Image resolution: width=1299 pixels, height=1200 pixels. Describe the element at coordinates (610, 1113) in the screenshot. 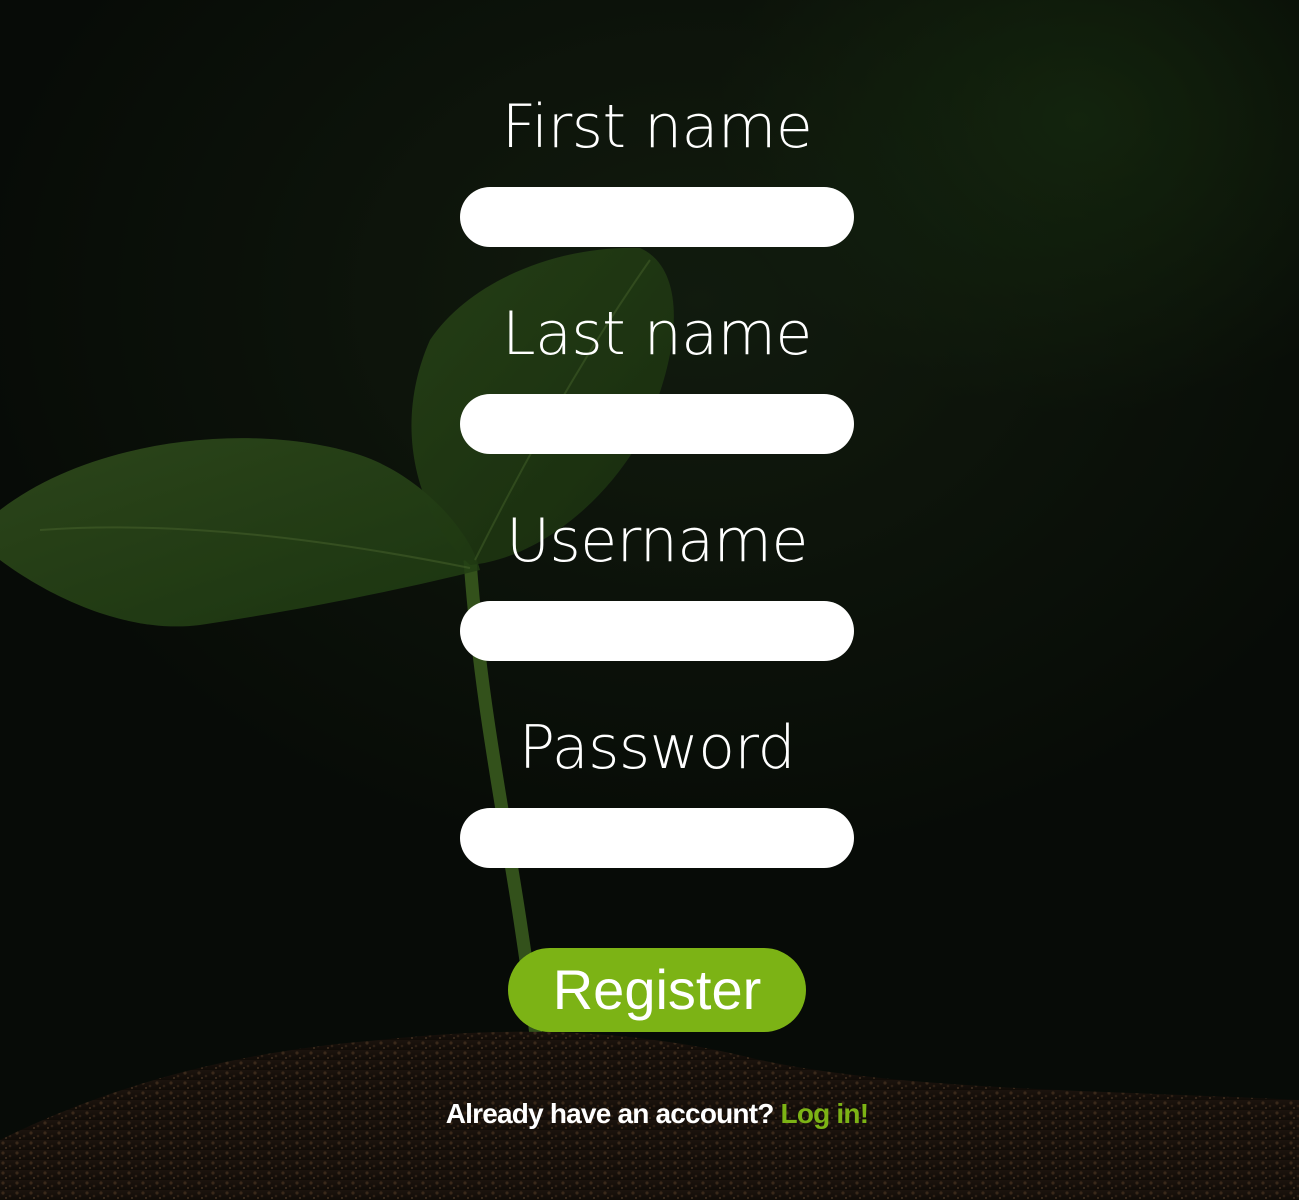

I see `login-prompt-text: Already have an account?` at that location.